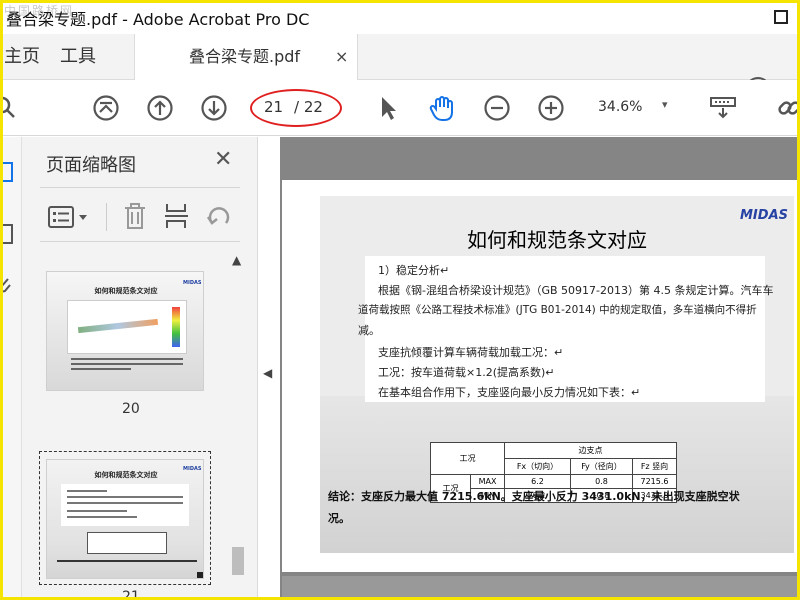  I want to click on thumbnail-text-block, so click(125, 505).